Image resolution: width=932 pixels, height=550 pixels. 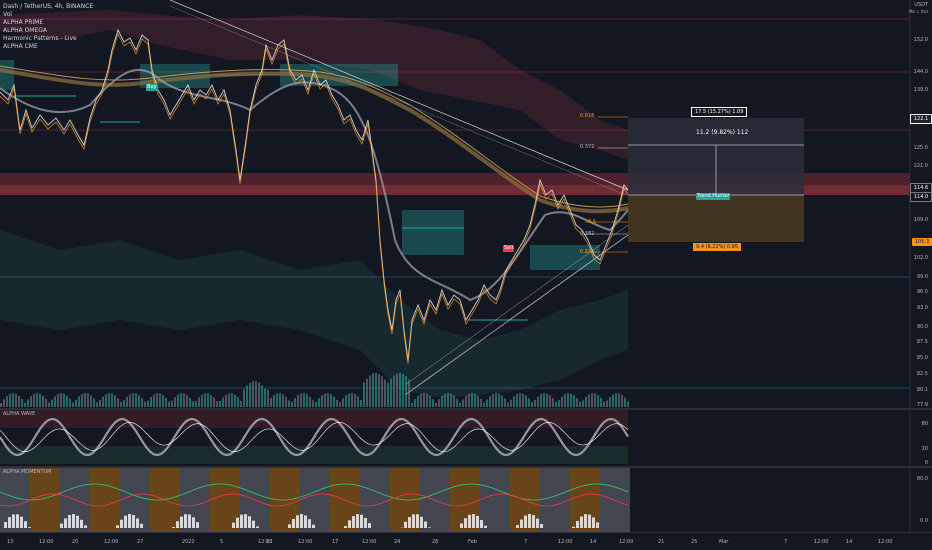 I want to click on price-tick: 77.9, so click(x=922, y=405).